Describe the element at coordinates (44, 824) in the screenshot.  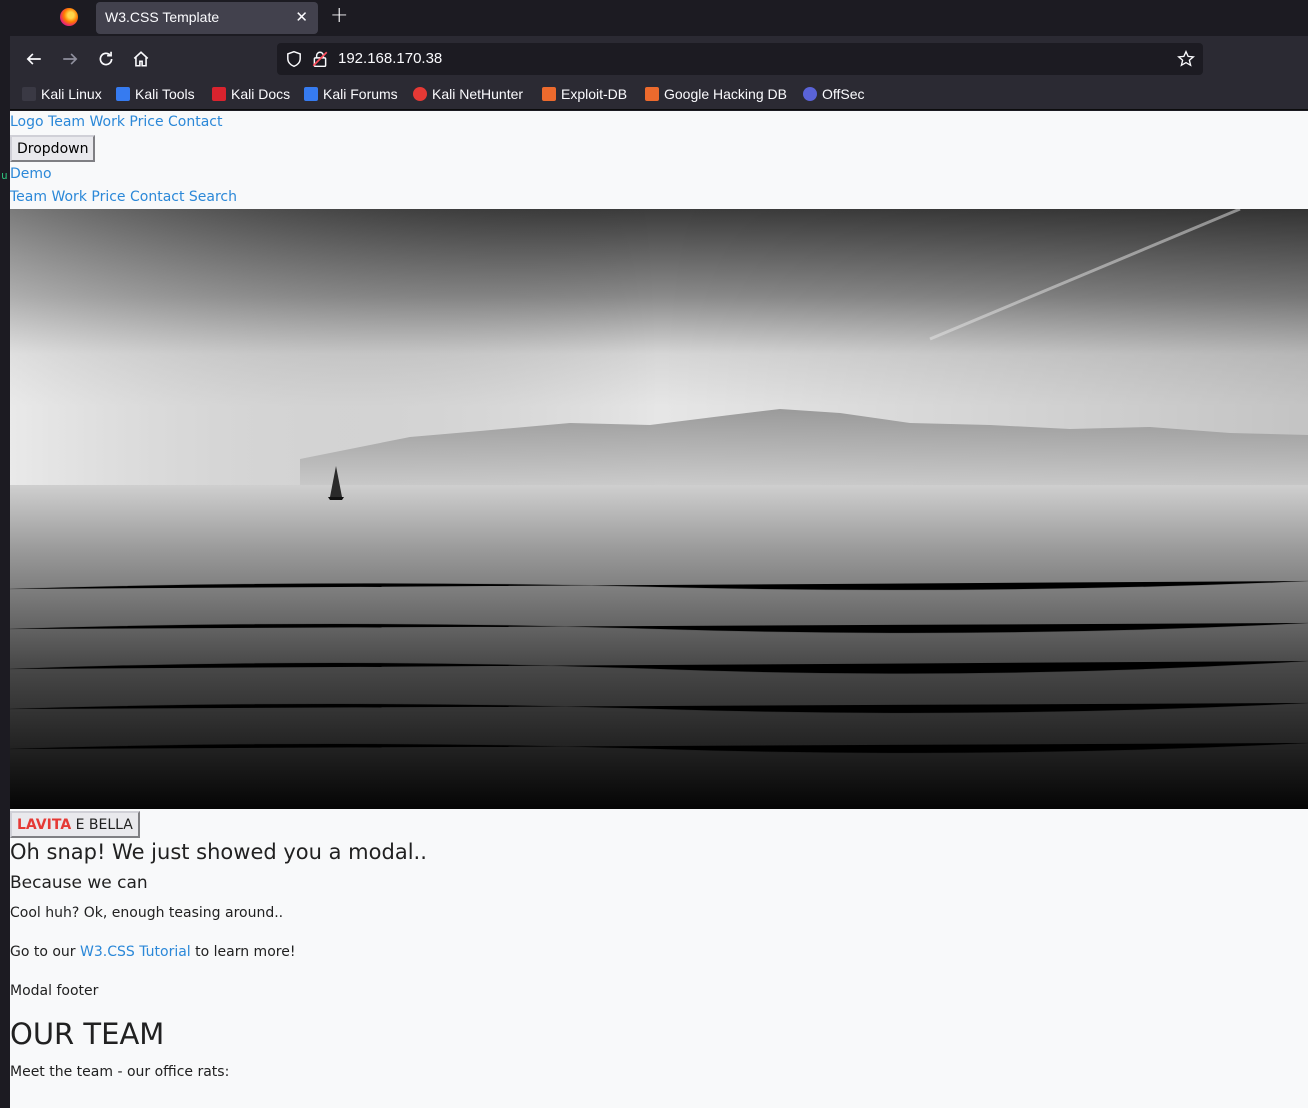
I see `brand-red-text: LAVITA` at that location.